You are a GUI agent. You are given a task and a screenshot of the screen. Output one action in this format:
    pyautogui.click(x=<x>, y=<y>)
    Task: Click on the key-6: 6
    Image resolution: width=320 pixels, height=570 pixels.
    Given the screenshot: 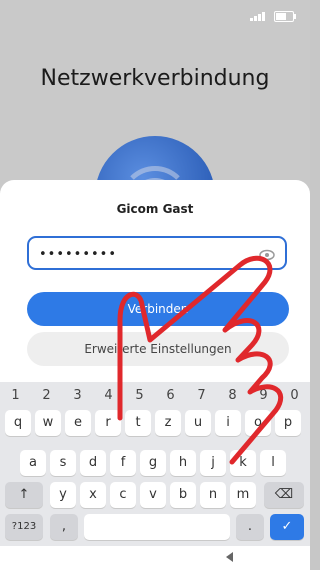 What is the action you would take?
    pyautogui.click(x=170, y=397)
    